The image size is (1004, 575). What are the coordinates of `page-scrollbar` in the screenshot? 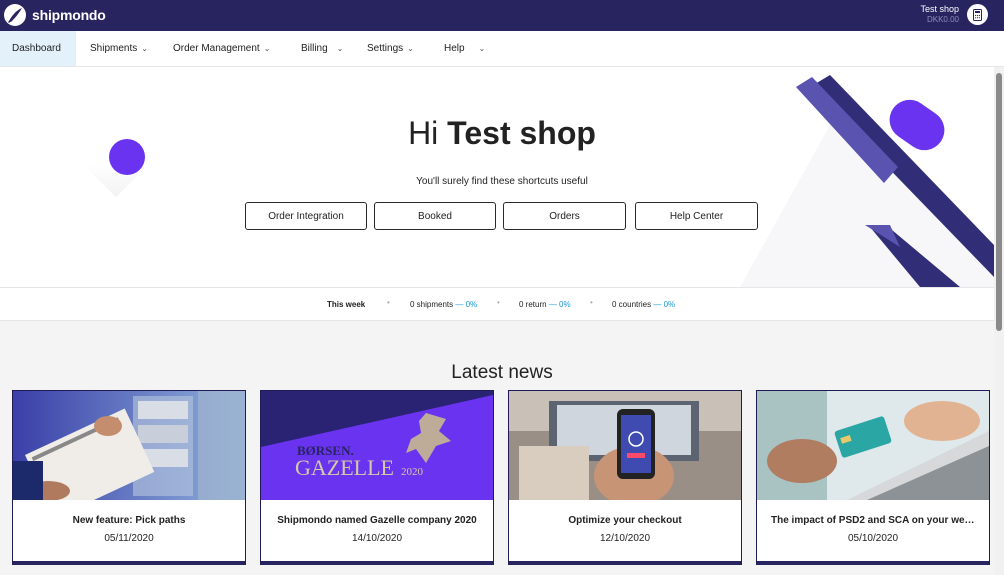 It's located at (999, 321).